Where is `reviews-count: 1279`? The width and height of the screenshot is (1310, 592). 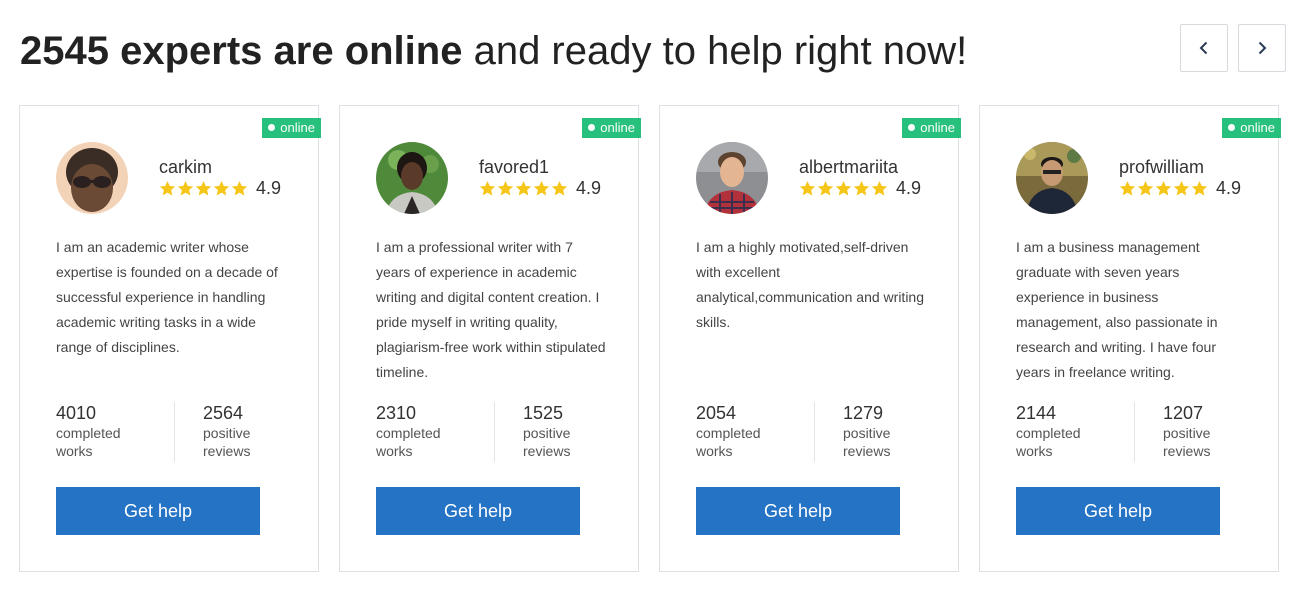 reviews-count: 1279 is located at coordinates (863, 413).